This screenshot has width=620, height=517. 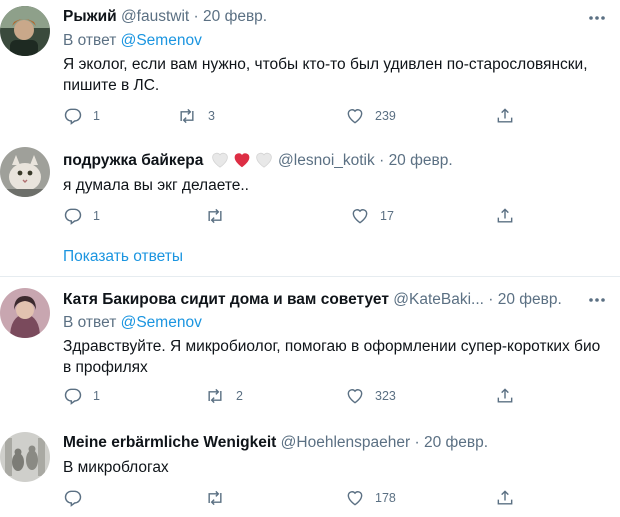 I want to click on reply-button, so click(x=78, y=498).